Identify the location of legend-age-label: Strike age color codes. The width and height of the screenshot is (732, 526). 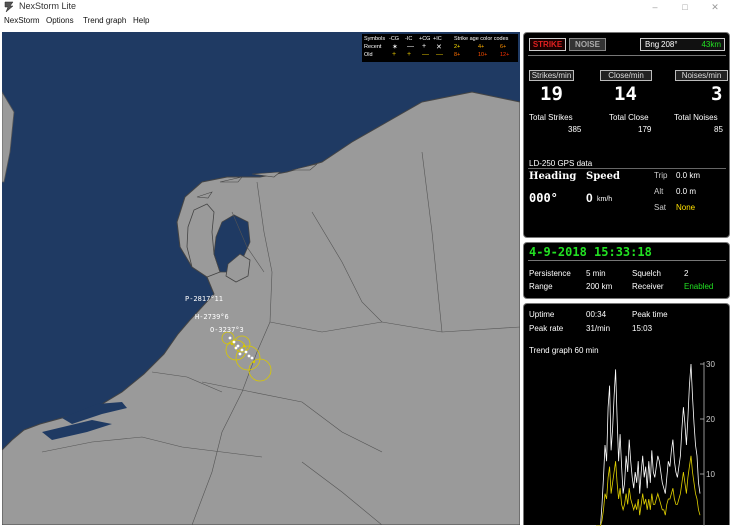
(481, 39).